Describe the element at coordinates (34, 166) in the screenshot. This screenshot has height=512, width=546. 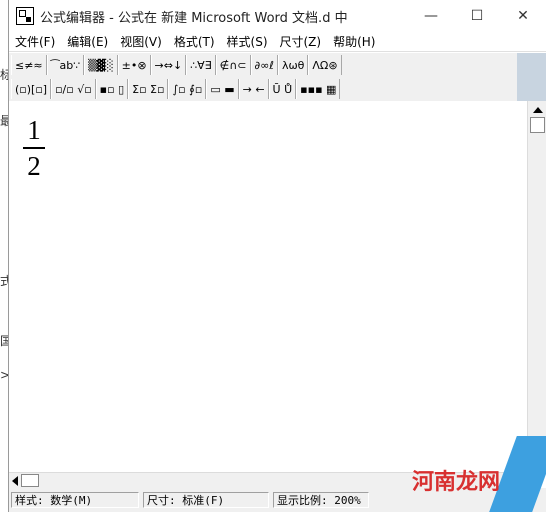
I see `fraction-denominator: 2` at that location.